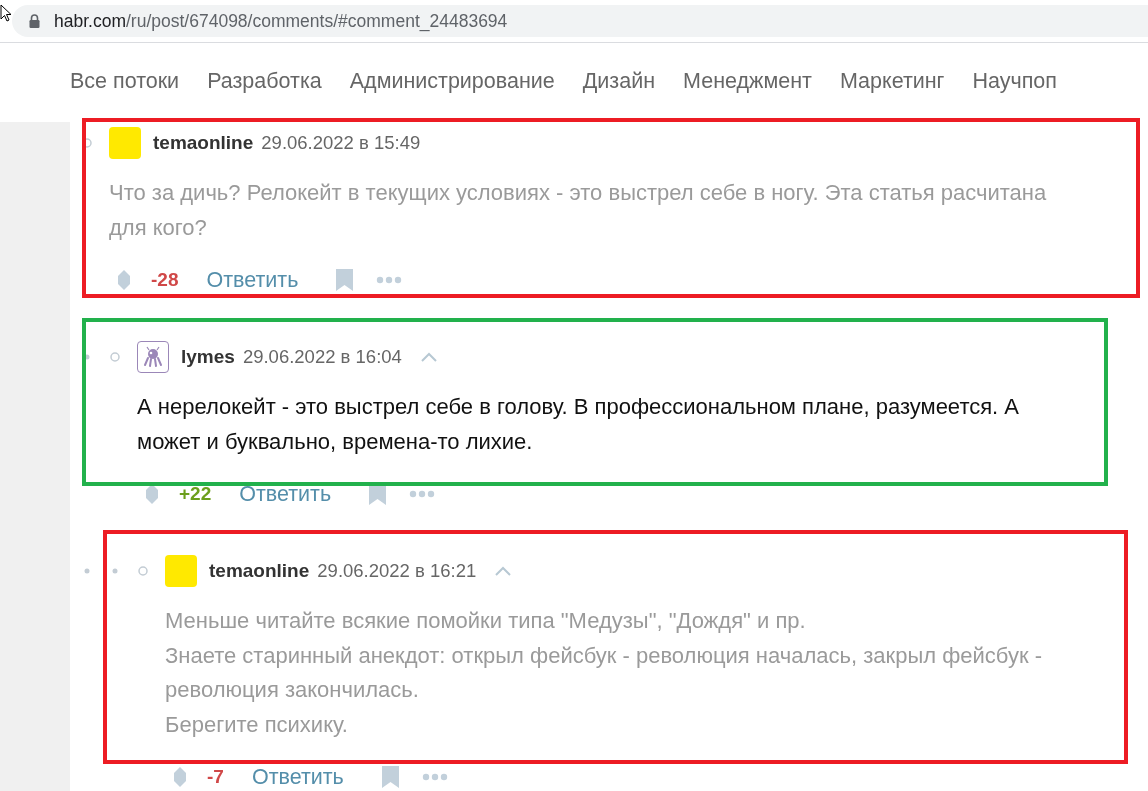 This screenshot has width=1148, height=791. Describe the element at coordinates (579, 424) in the screenshot. I see `comment-text: А нерелокейт - это выстрел себе в голову. В профессиональном плане, разумеется. А может и буквально, времена-то лихие.` at that location.